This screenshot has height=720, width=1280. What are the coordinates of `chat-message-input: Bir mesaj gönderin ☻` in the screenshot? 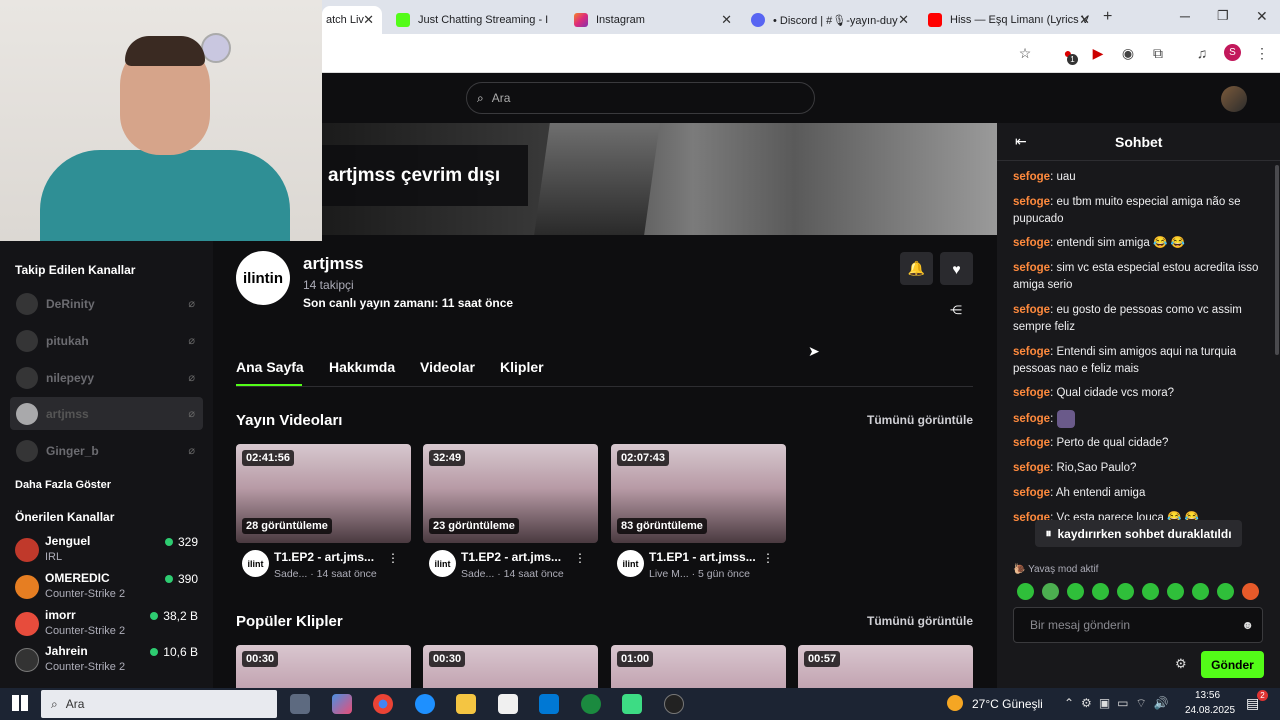 It's located at (1138, 625).